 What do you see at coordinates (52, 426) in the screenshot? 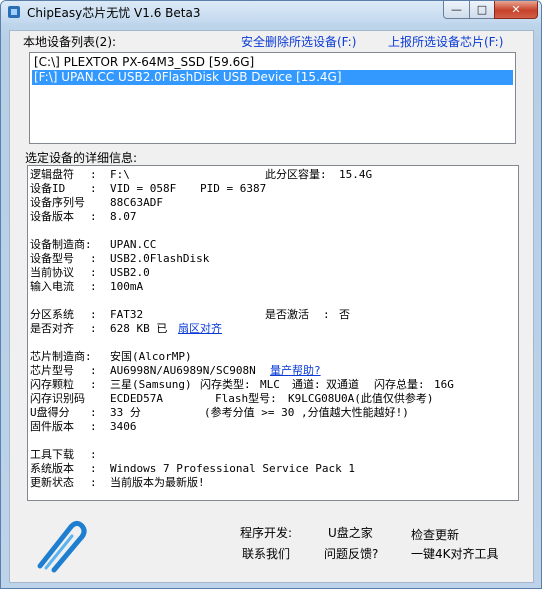
I see `firmware-label: 固件版本` at bounding box center [52, 426].